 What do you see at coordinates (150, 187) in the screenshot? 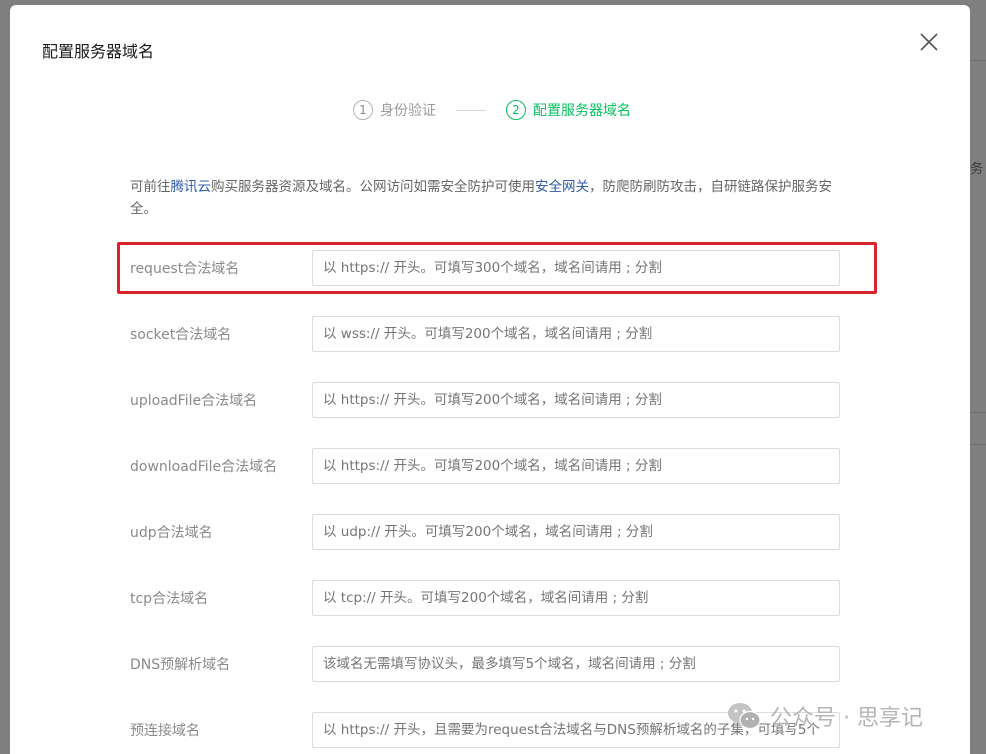
I see `description-part: 可前往` at bounding box center [150, 187].